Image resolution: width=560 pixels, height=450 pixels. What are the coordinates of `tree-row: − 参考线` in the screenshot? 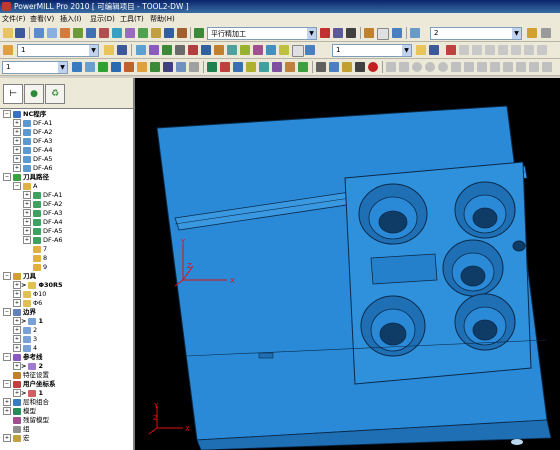 It's located at (23, 357).